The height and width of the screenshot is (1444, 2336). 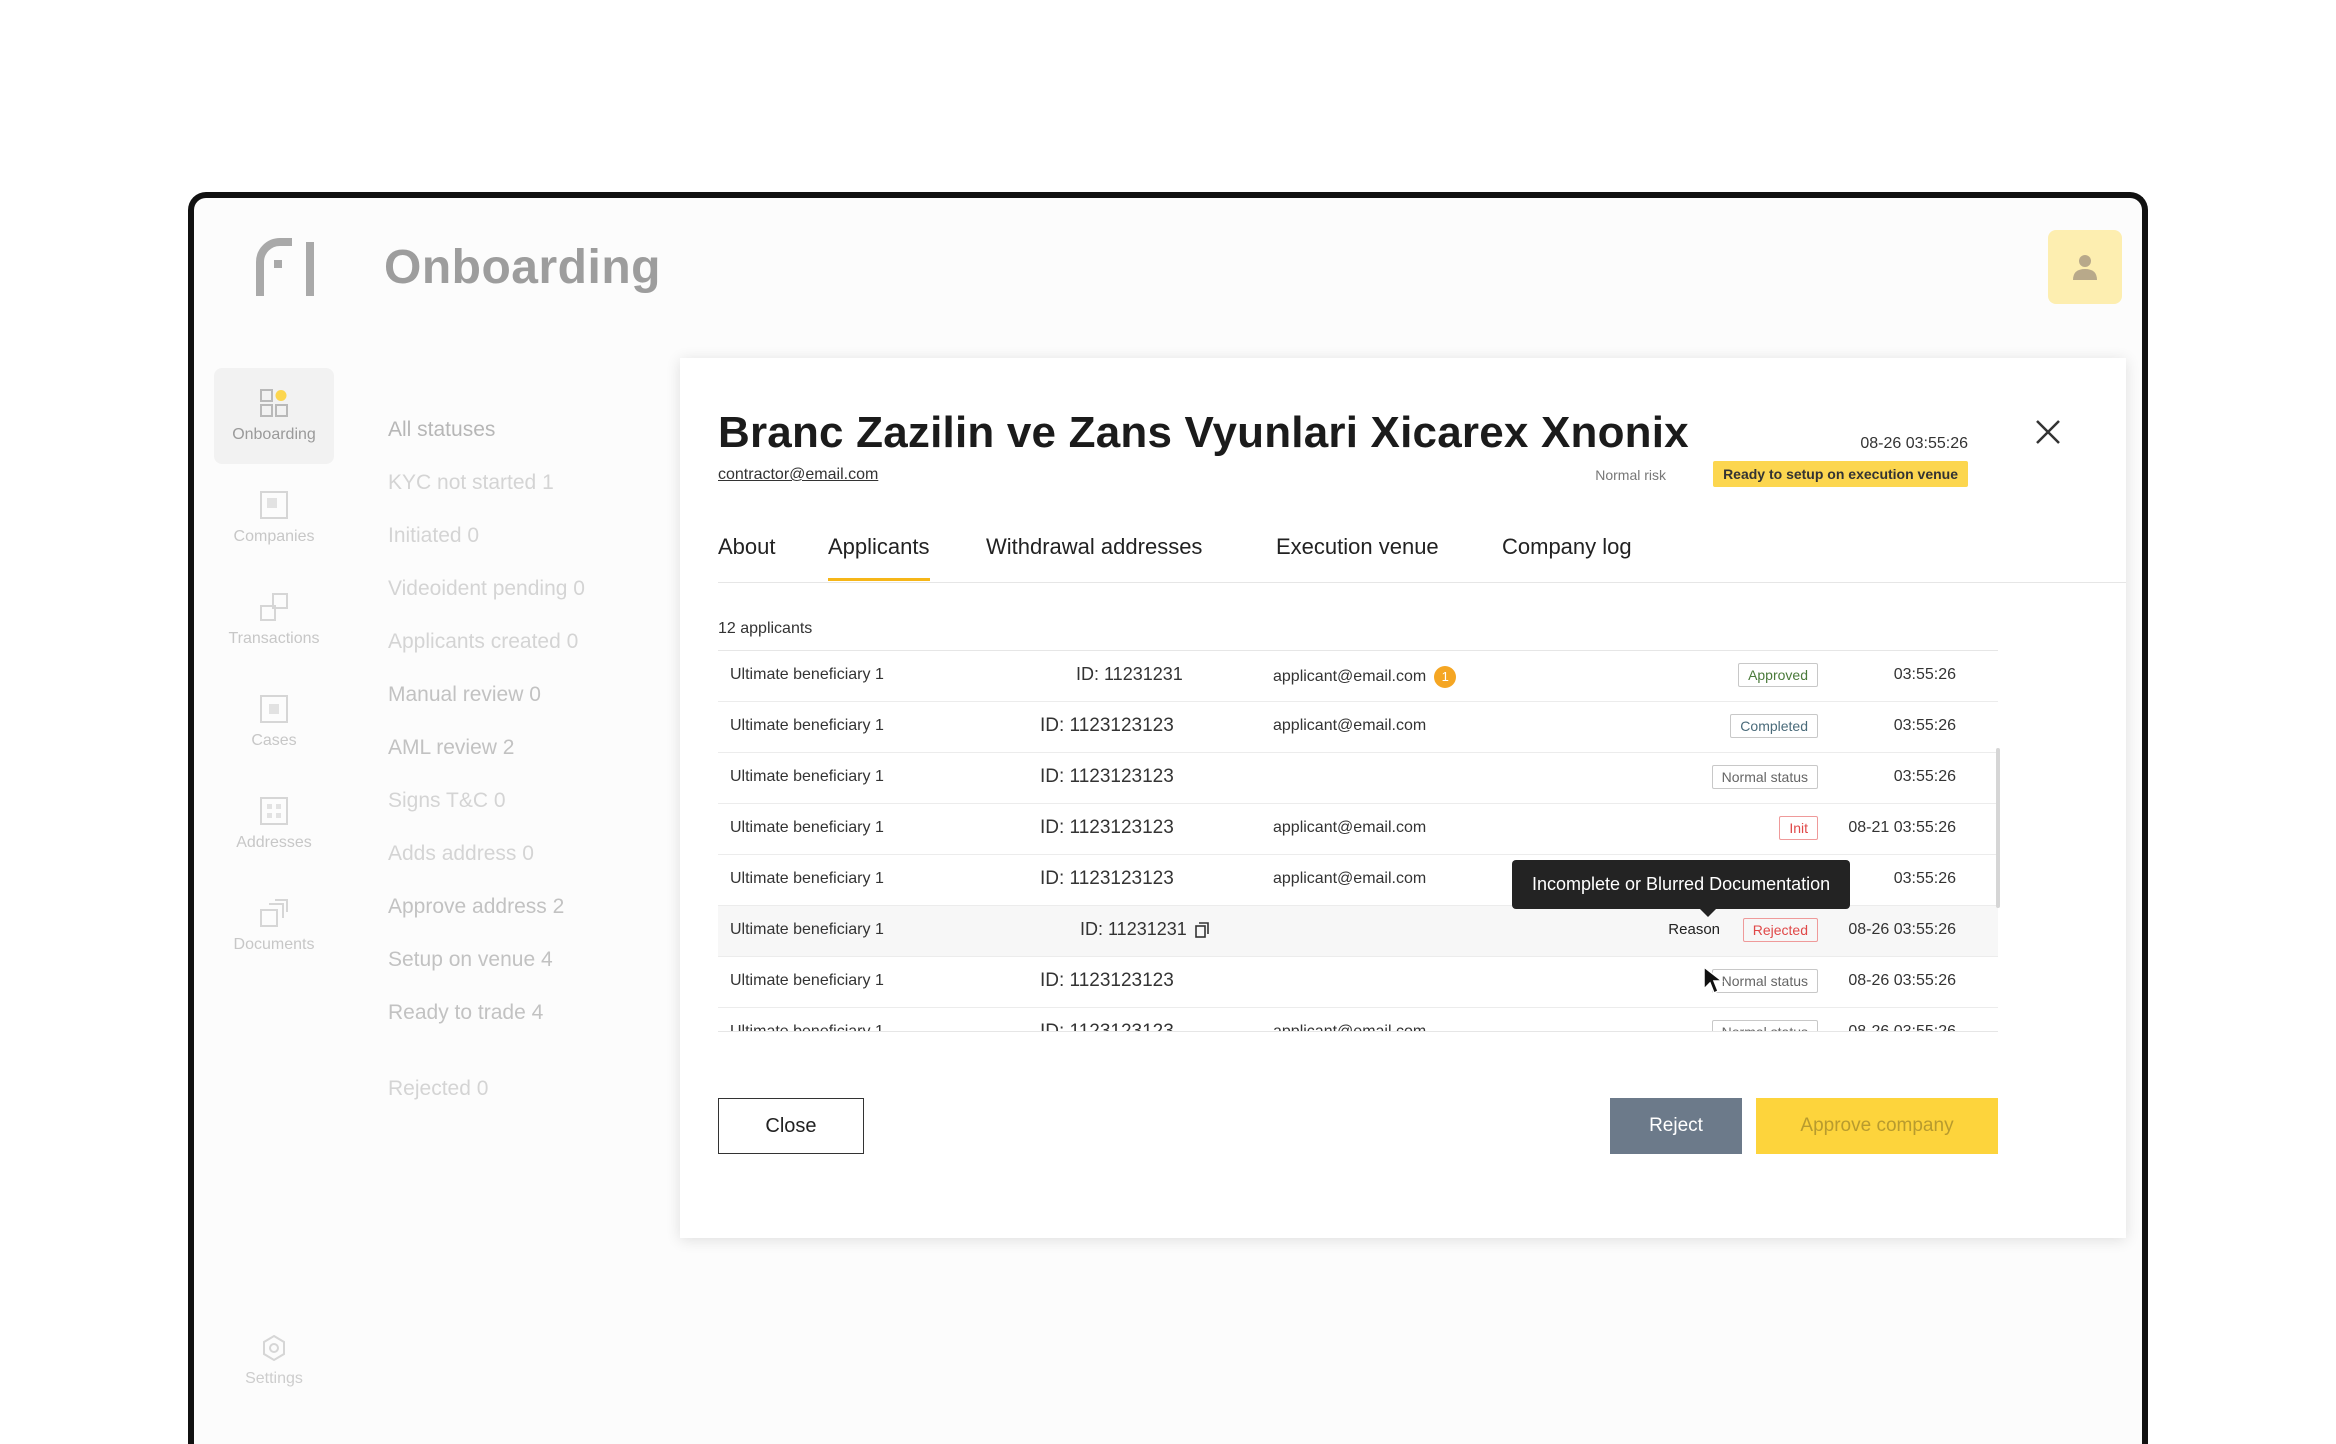 I want to click on nav-label: Onboarding, so click(x=274, y=434).